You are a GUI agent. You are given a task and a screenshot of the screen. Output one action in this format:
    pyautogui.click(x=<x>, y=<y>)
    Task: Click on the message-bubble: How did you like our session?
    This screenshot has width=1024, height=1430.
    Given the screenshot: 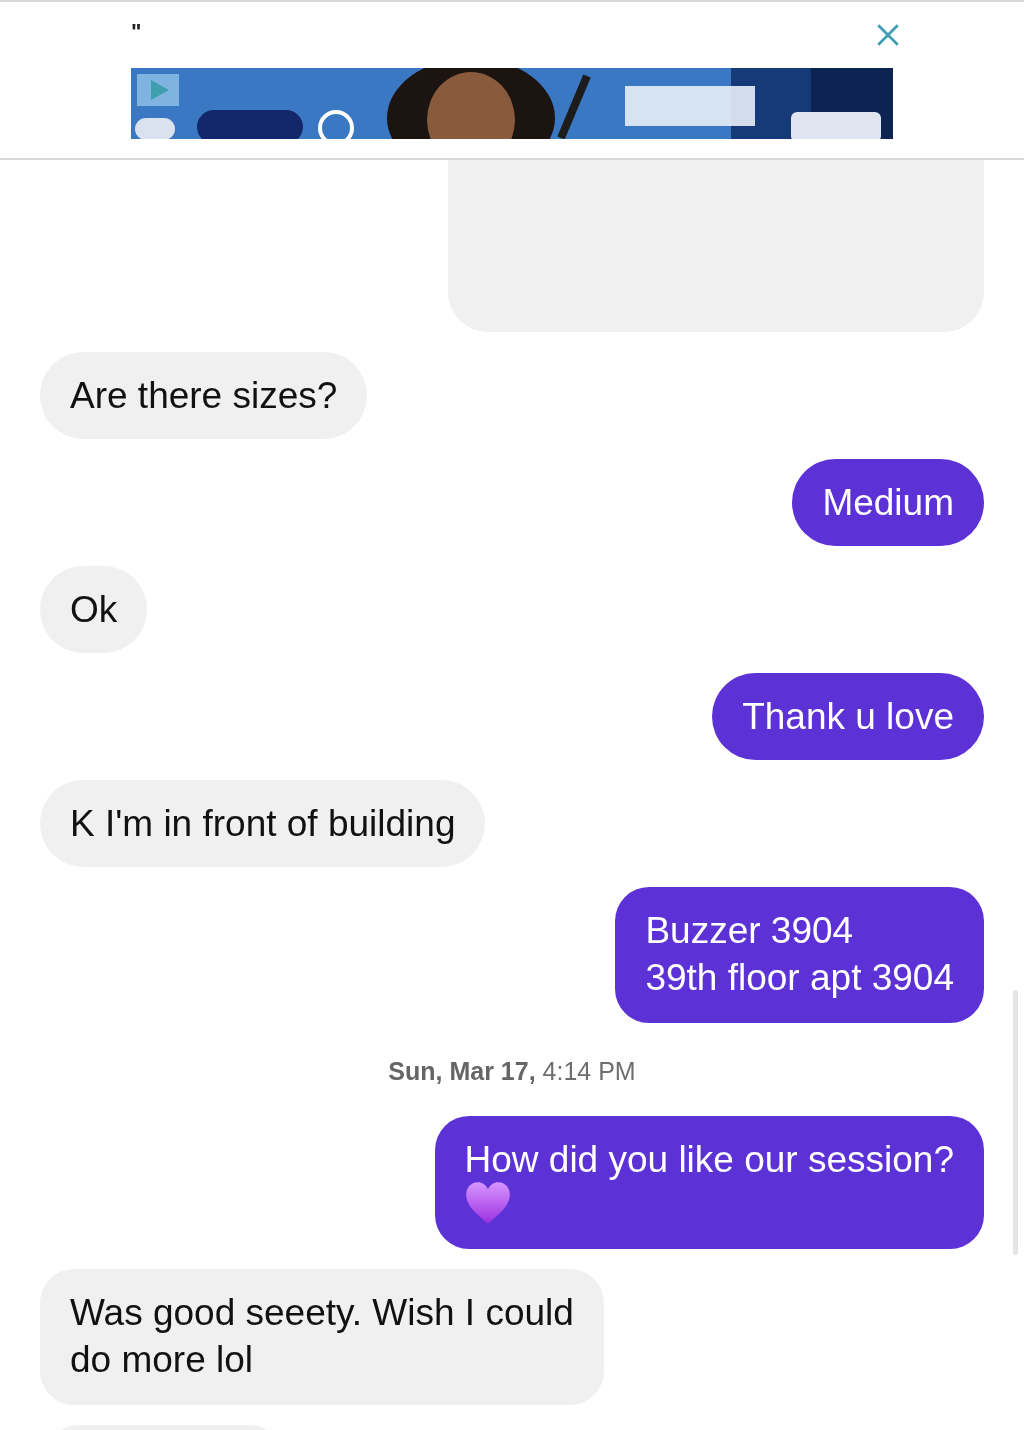 What is the action you would take?
    pyautogui.click(x=709, y=1182)
    